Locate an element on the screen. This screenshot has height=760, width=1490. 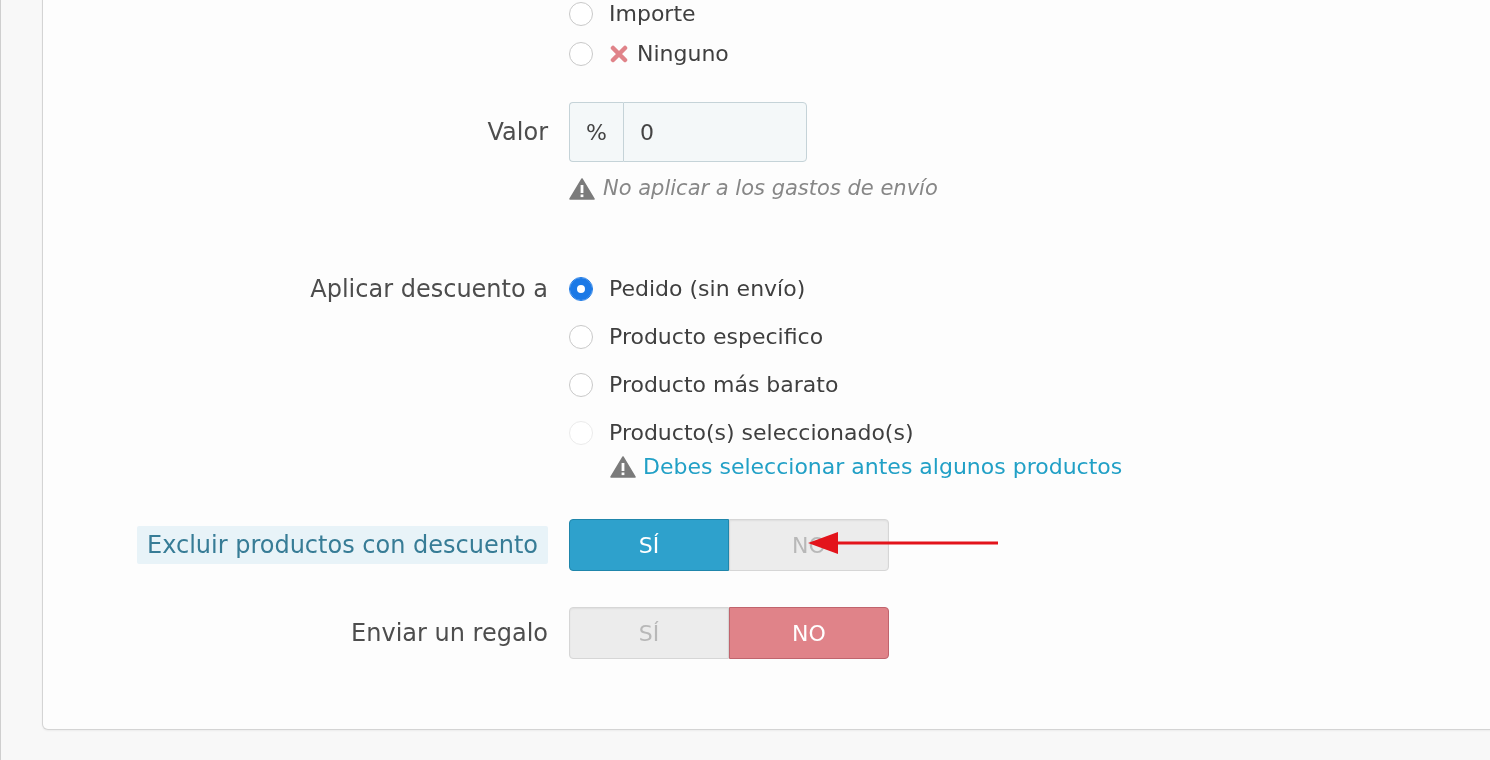
option-label: Pedido (sin envío) is located at coordinates (707, 289).